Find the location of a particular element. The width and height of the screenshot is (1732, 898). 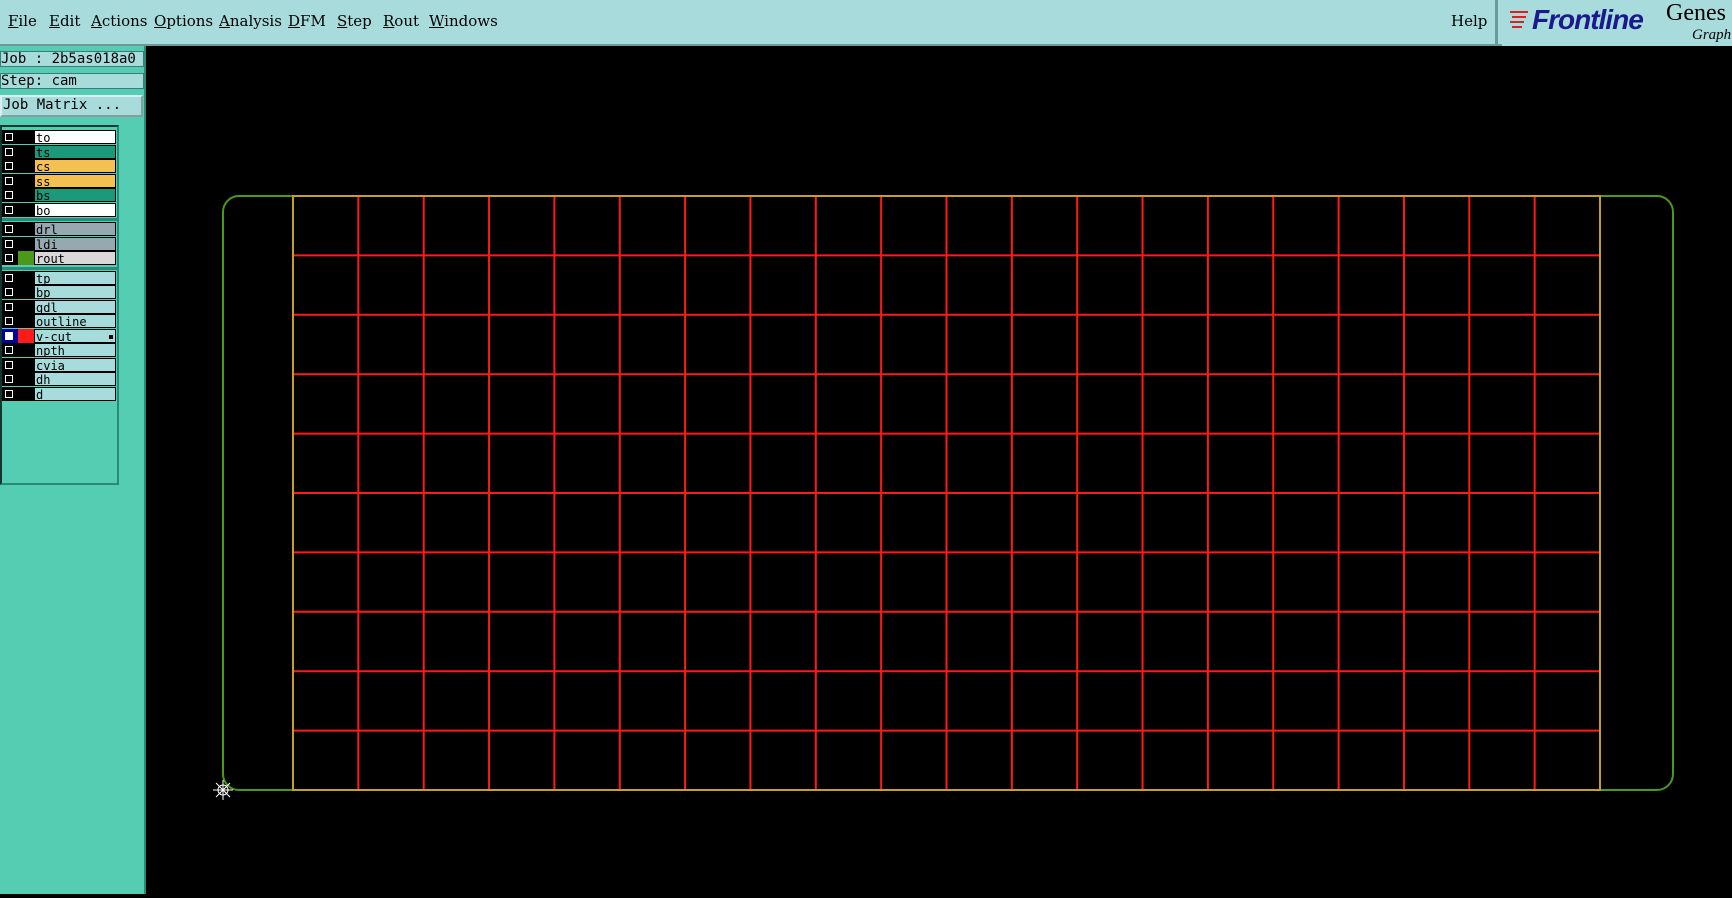

brand-logo-area: Frontline Genes Graph is located at coordinates (1617, 23).